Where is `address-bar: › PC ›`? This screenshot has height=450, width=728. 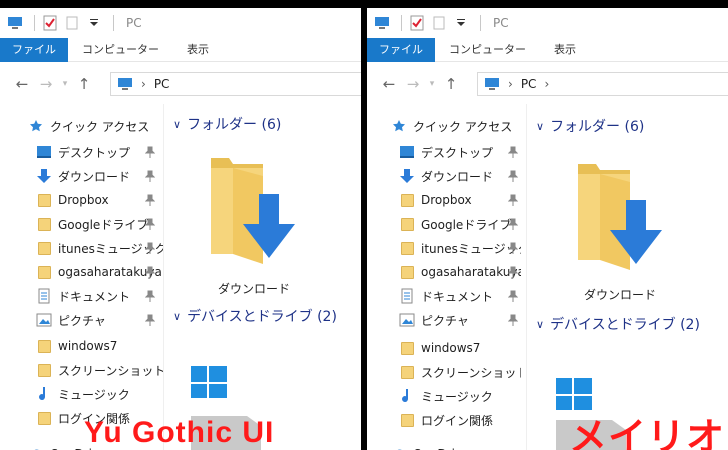
address-bar: › PC › is located at coordinates (602, 84).